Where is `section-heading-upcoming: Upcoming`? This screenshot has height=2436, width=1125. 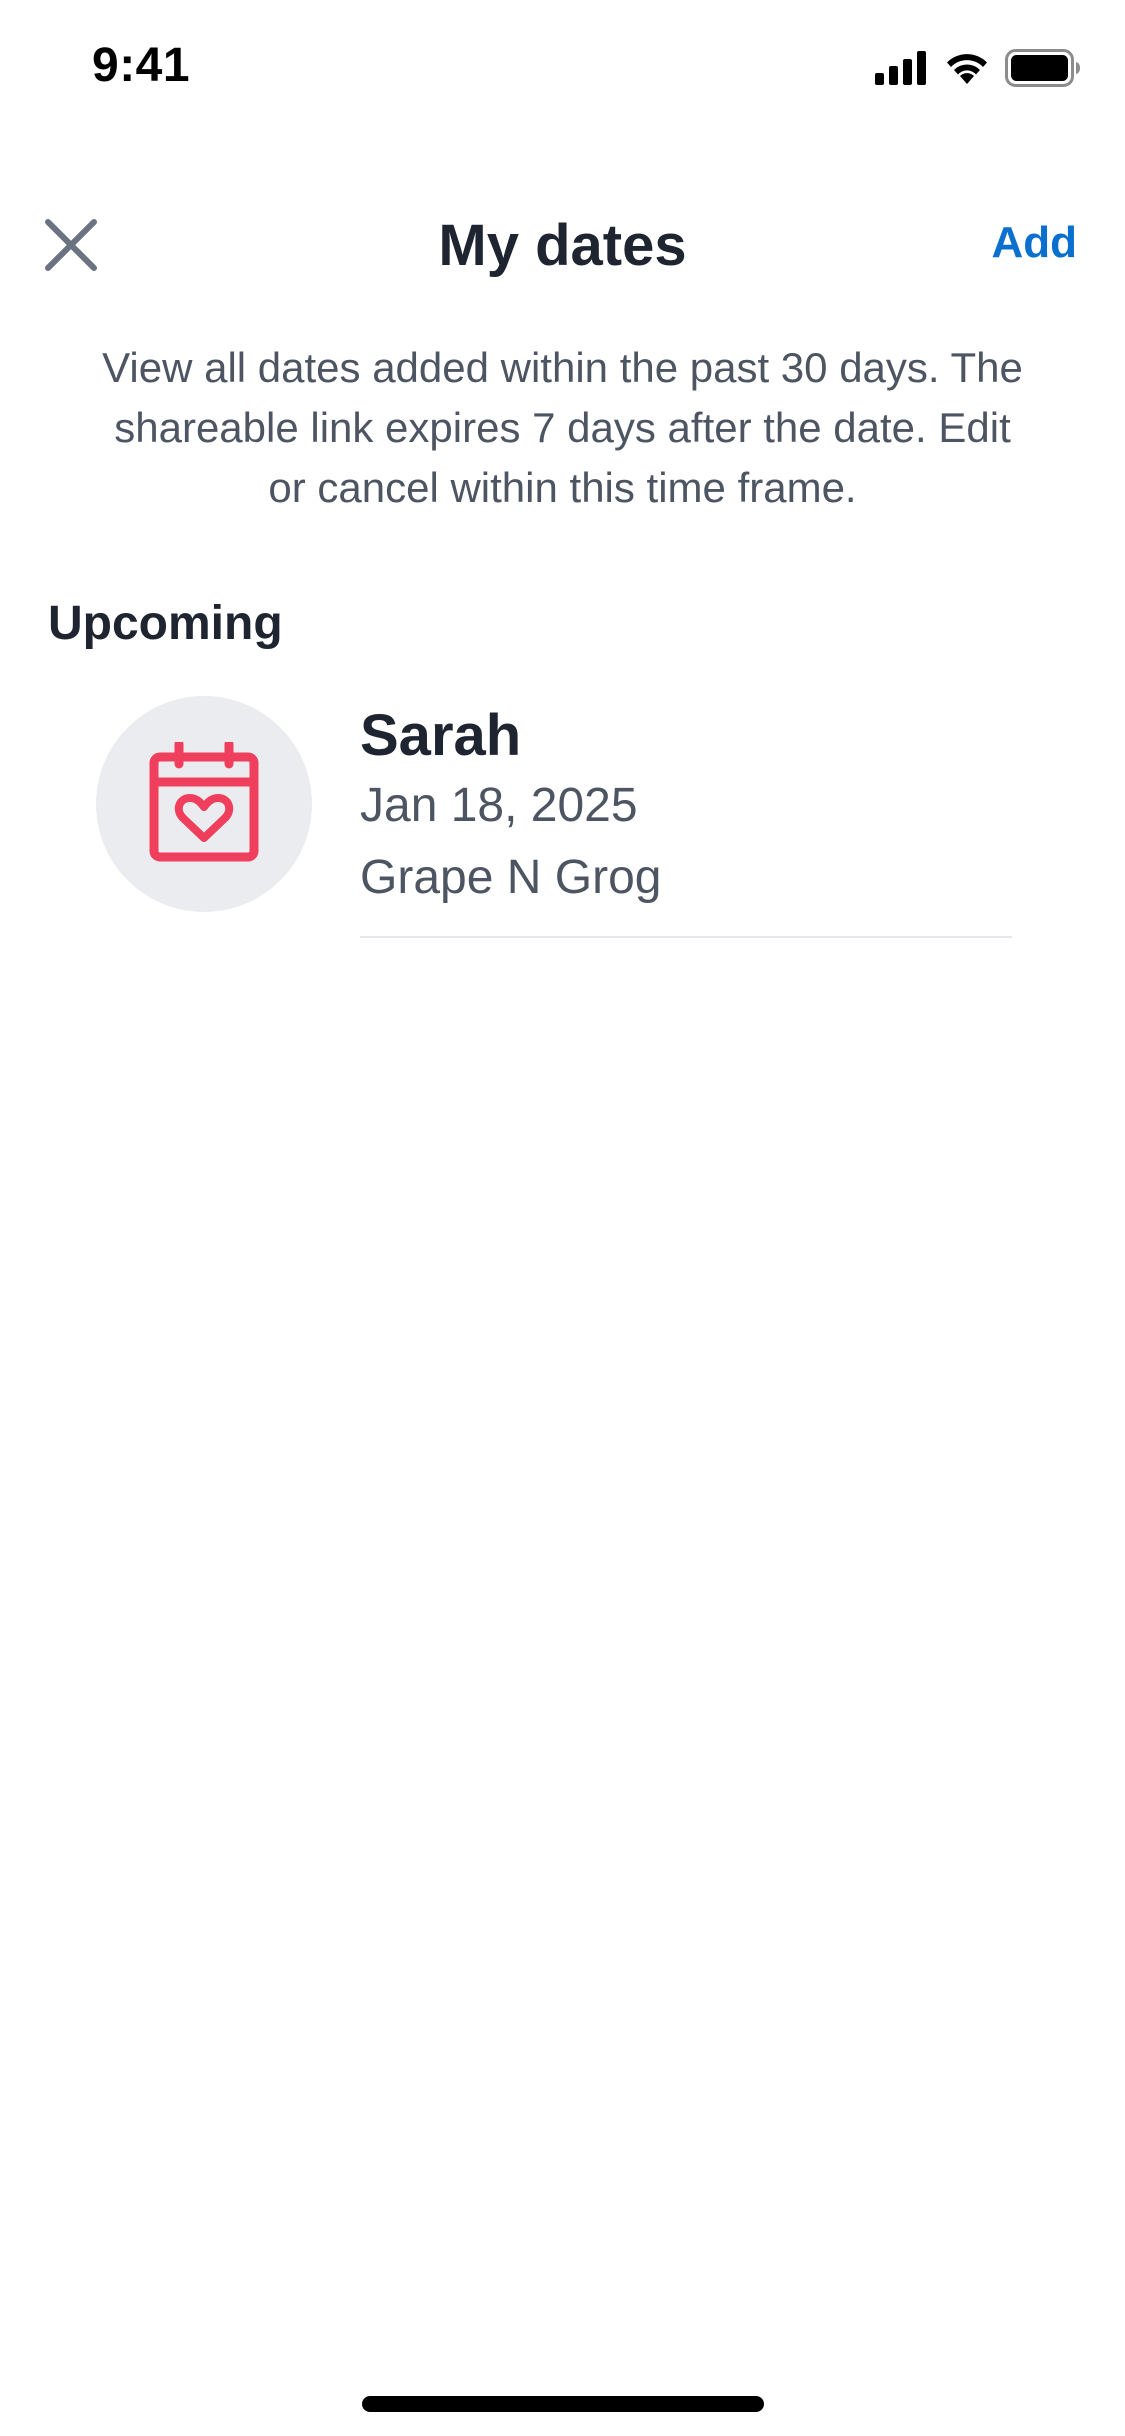
section-heading-upcoming: Upcoming is located at coordinates (165, 623).